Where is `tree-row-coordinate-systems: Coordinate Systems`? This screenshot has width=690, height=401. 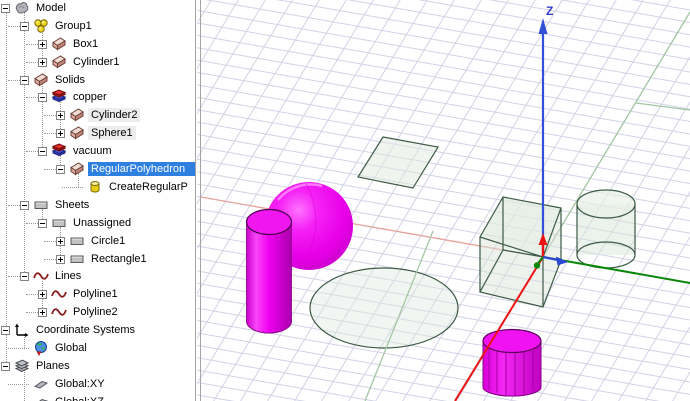
tree-row-coordinate-systems: Coordinate Systems is located at coordinates (97, 330).